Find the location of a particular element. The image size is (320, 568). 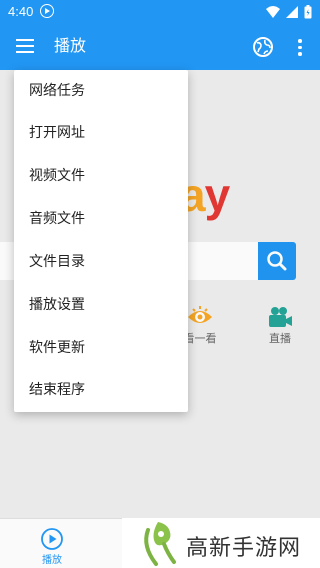

signal-icon is located at coordinates (292, 12).